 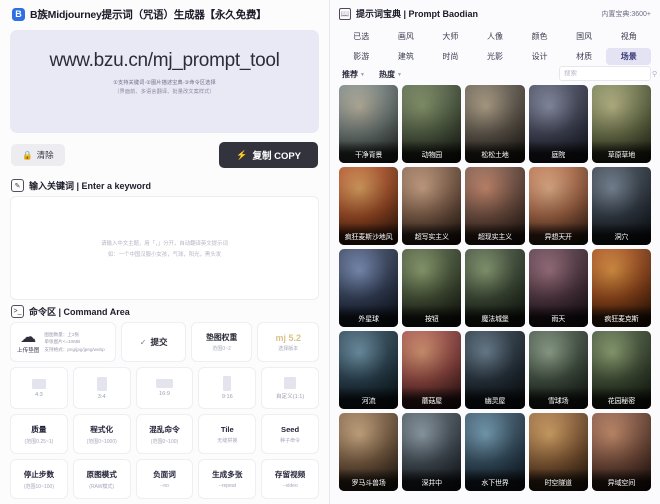 I want to click on search-box: ⚲, so click(x=608, y=73).